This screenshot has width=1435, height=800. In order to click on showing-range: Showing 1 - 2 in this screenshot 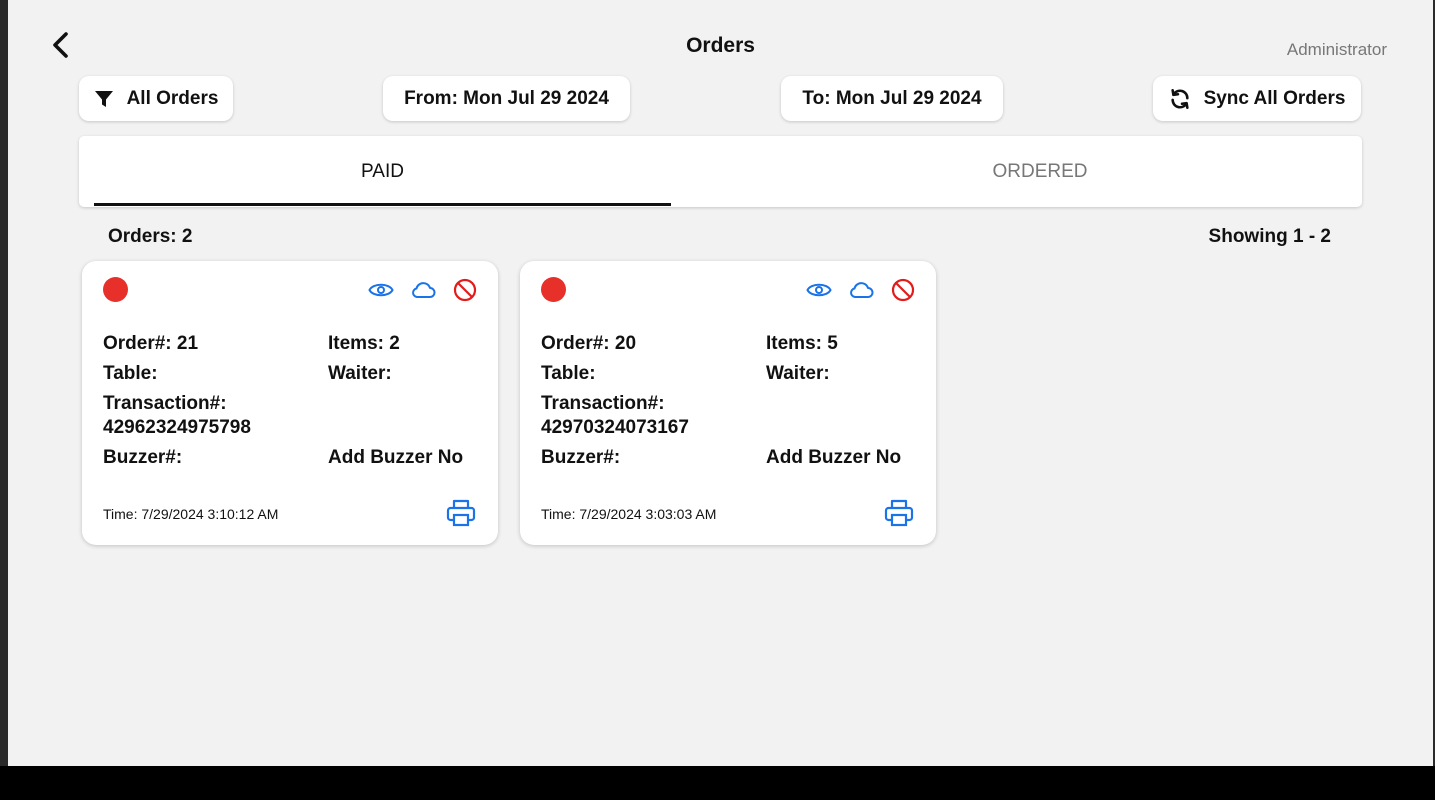, I will do `click(1269, 236)`.